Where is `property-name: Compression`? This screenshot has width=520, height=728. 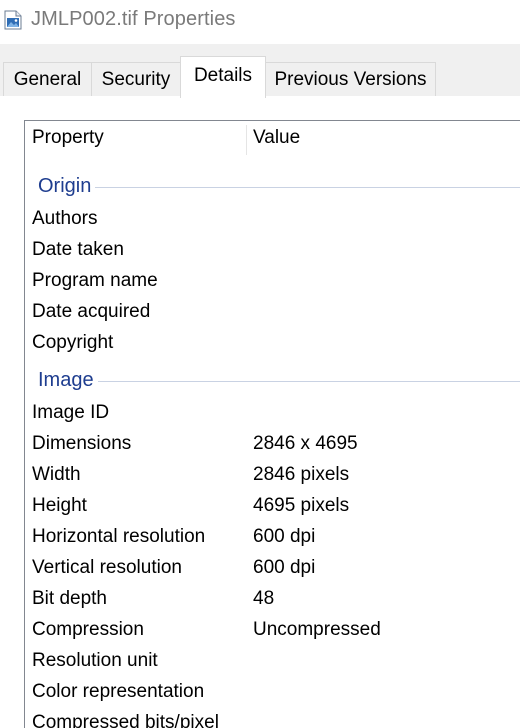 property-name: Compression is located at coordinates (88, 629).